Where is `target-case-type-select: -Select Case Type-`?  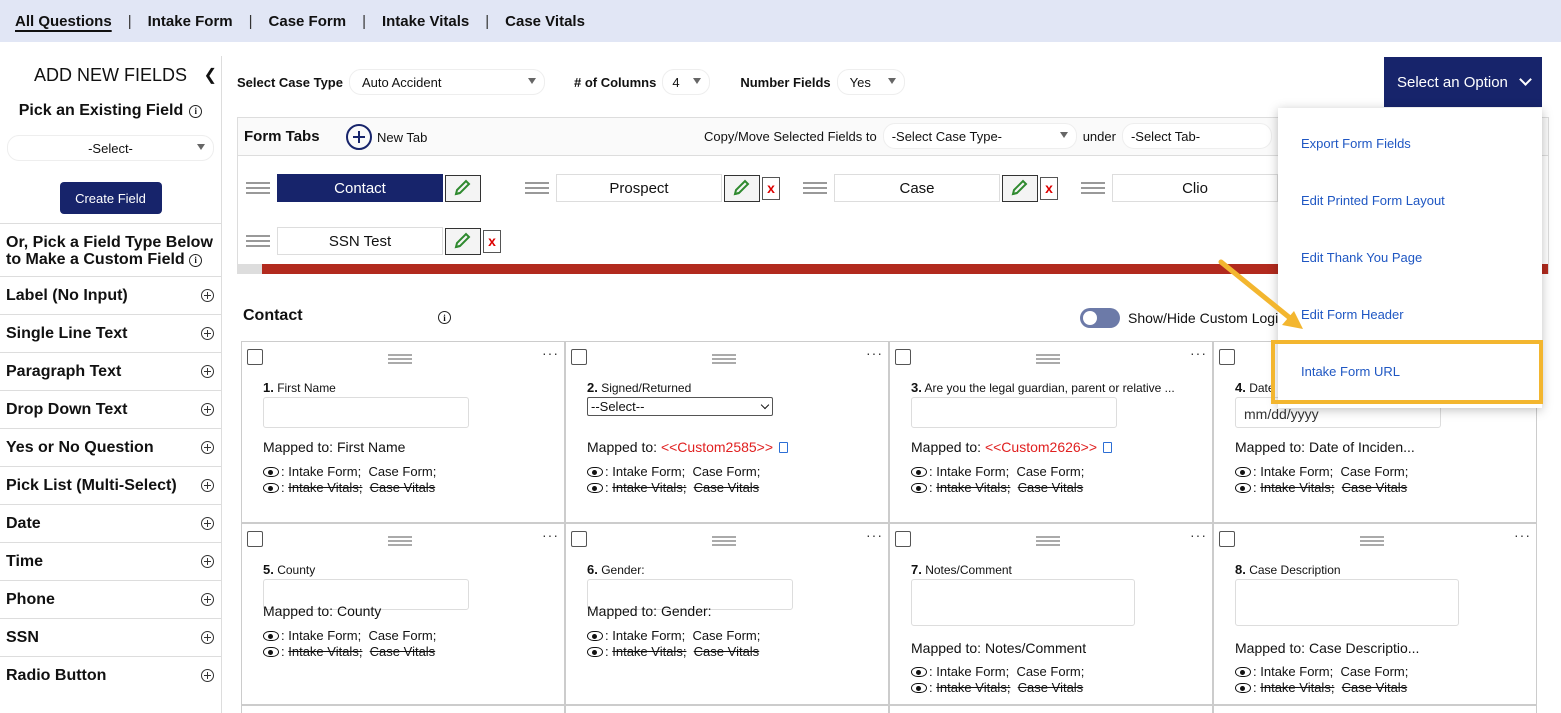 target-case-type-select: -Select Case Type- is located at coordinates (979, 136).